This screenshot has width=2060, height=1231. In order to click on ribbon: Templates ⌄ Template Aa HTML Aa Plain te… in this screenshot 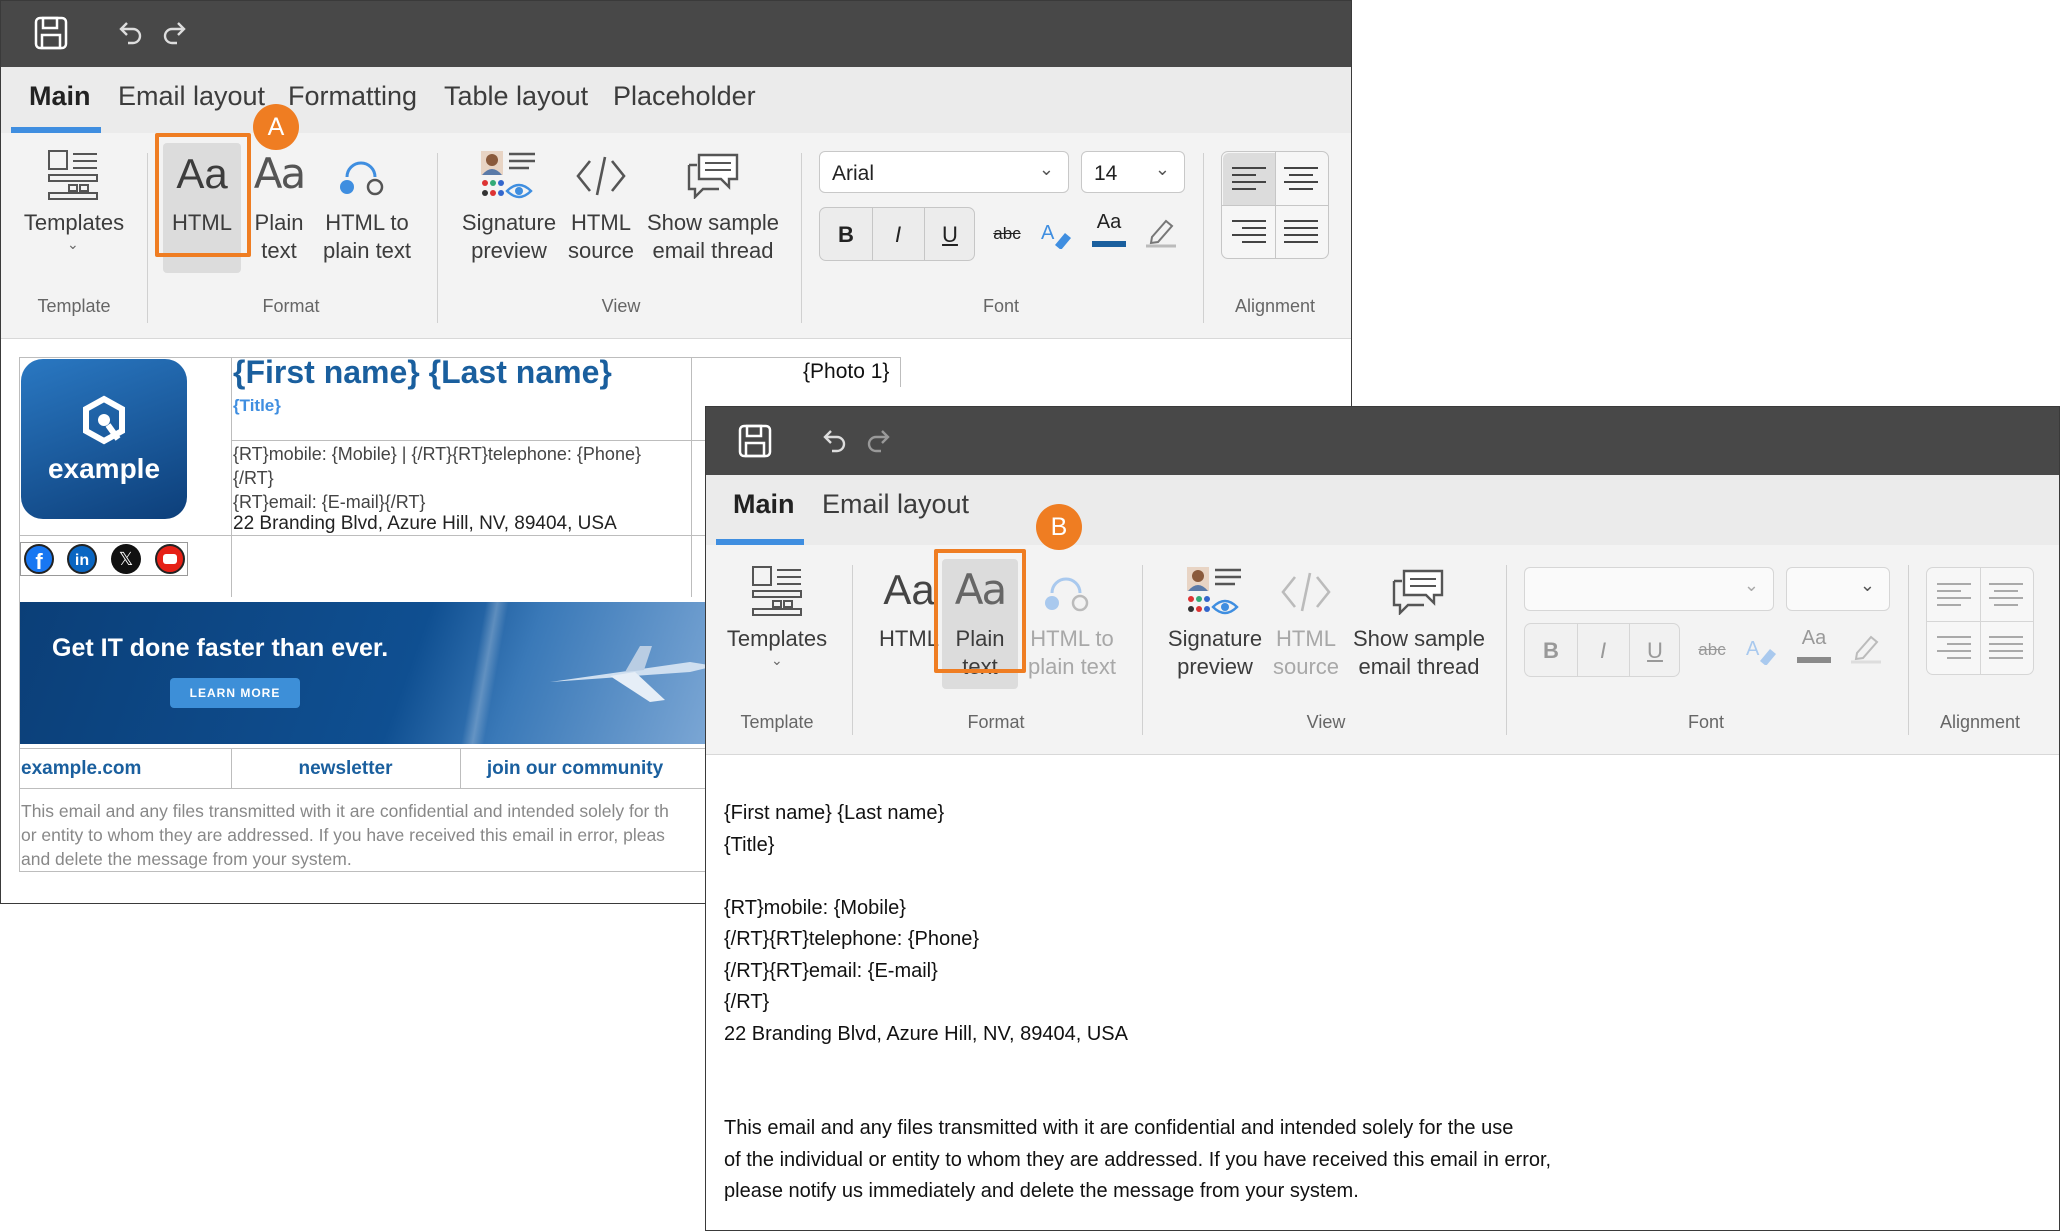, I will do `click(1382, 650)`.